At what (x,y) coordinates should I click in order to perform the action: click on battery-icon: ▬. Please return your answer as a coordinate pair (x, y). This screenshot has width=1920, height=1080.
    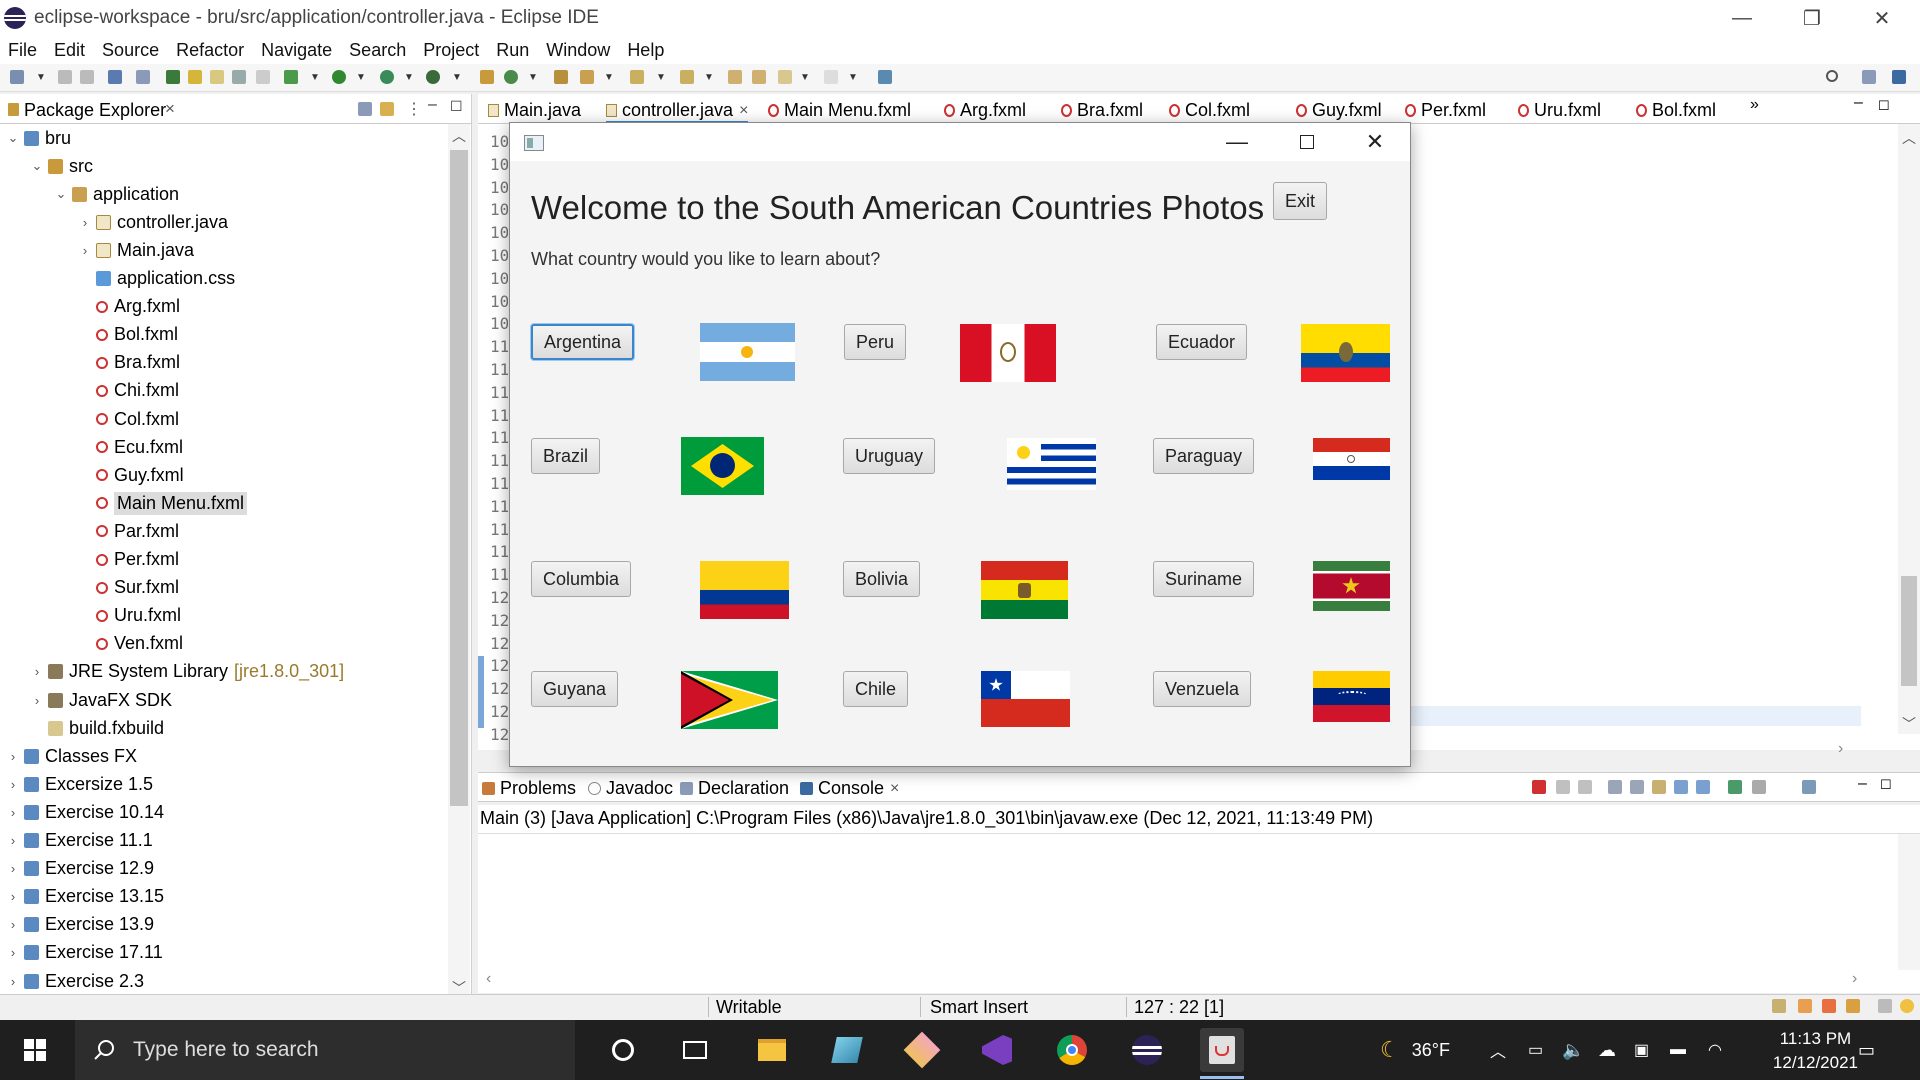
    Looking at the image, I should click on (1678, 1050).